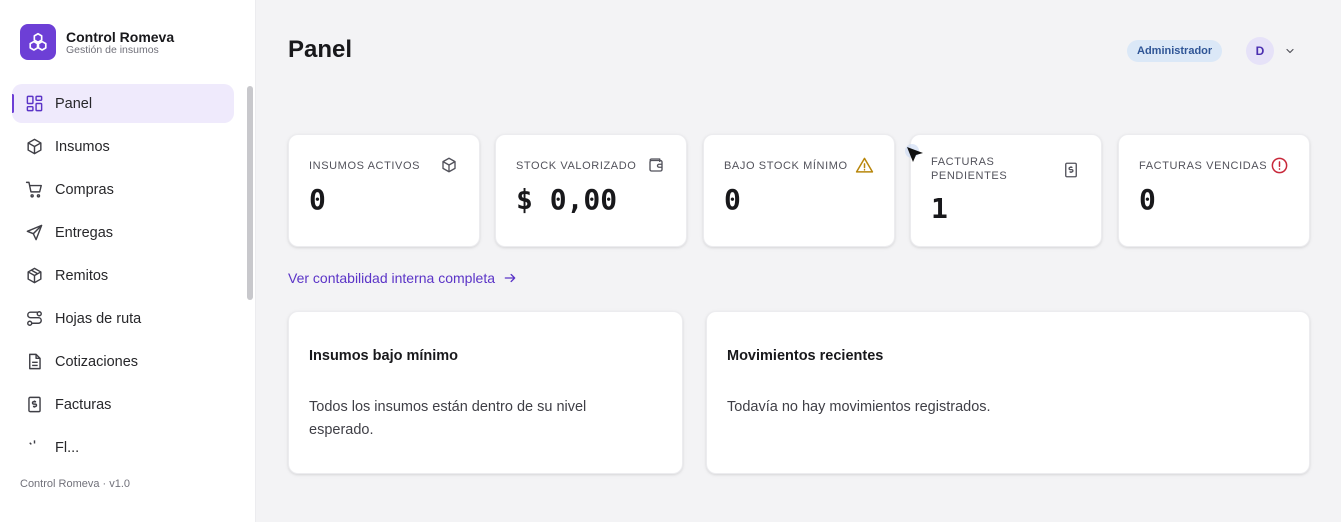 Image resolution: width=1341 pixels, height=522 pixels. What do you see at coordinates (34, 445) in the screenshot?
I see `partial-icon` at bounding box center [34, 445].